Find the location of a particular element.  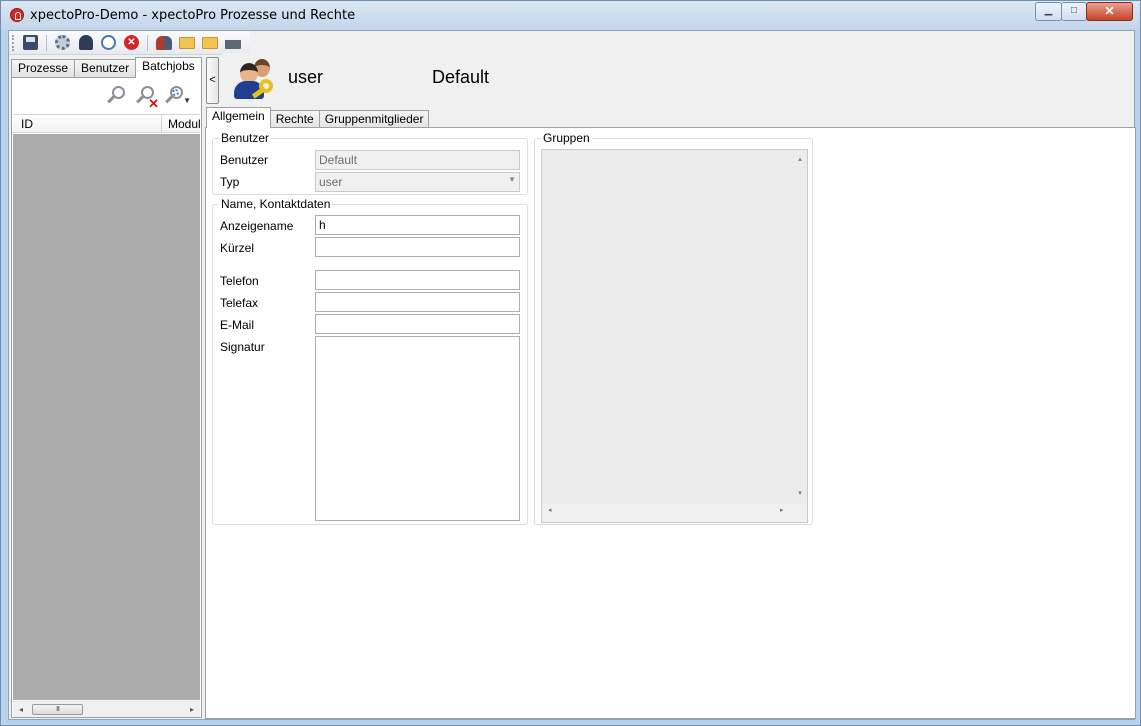

clock-button is located at coordinates (108, 43).